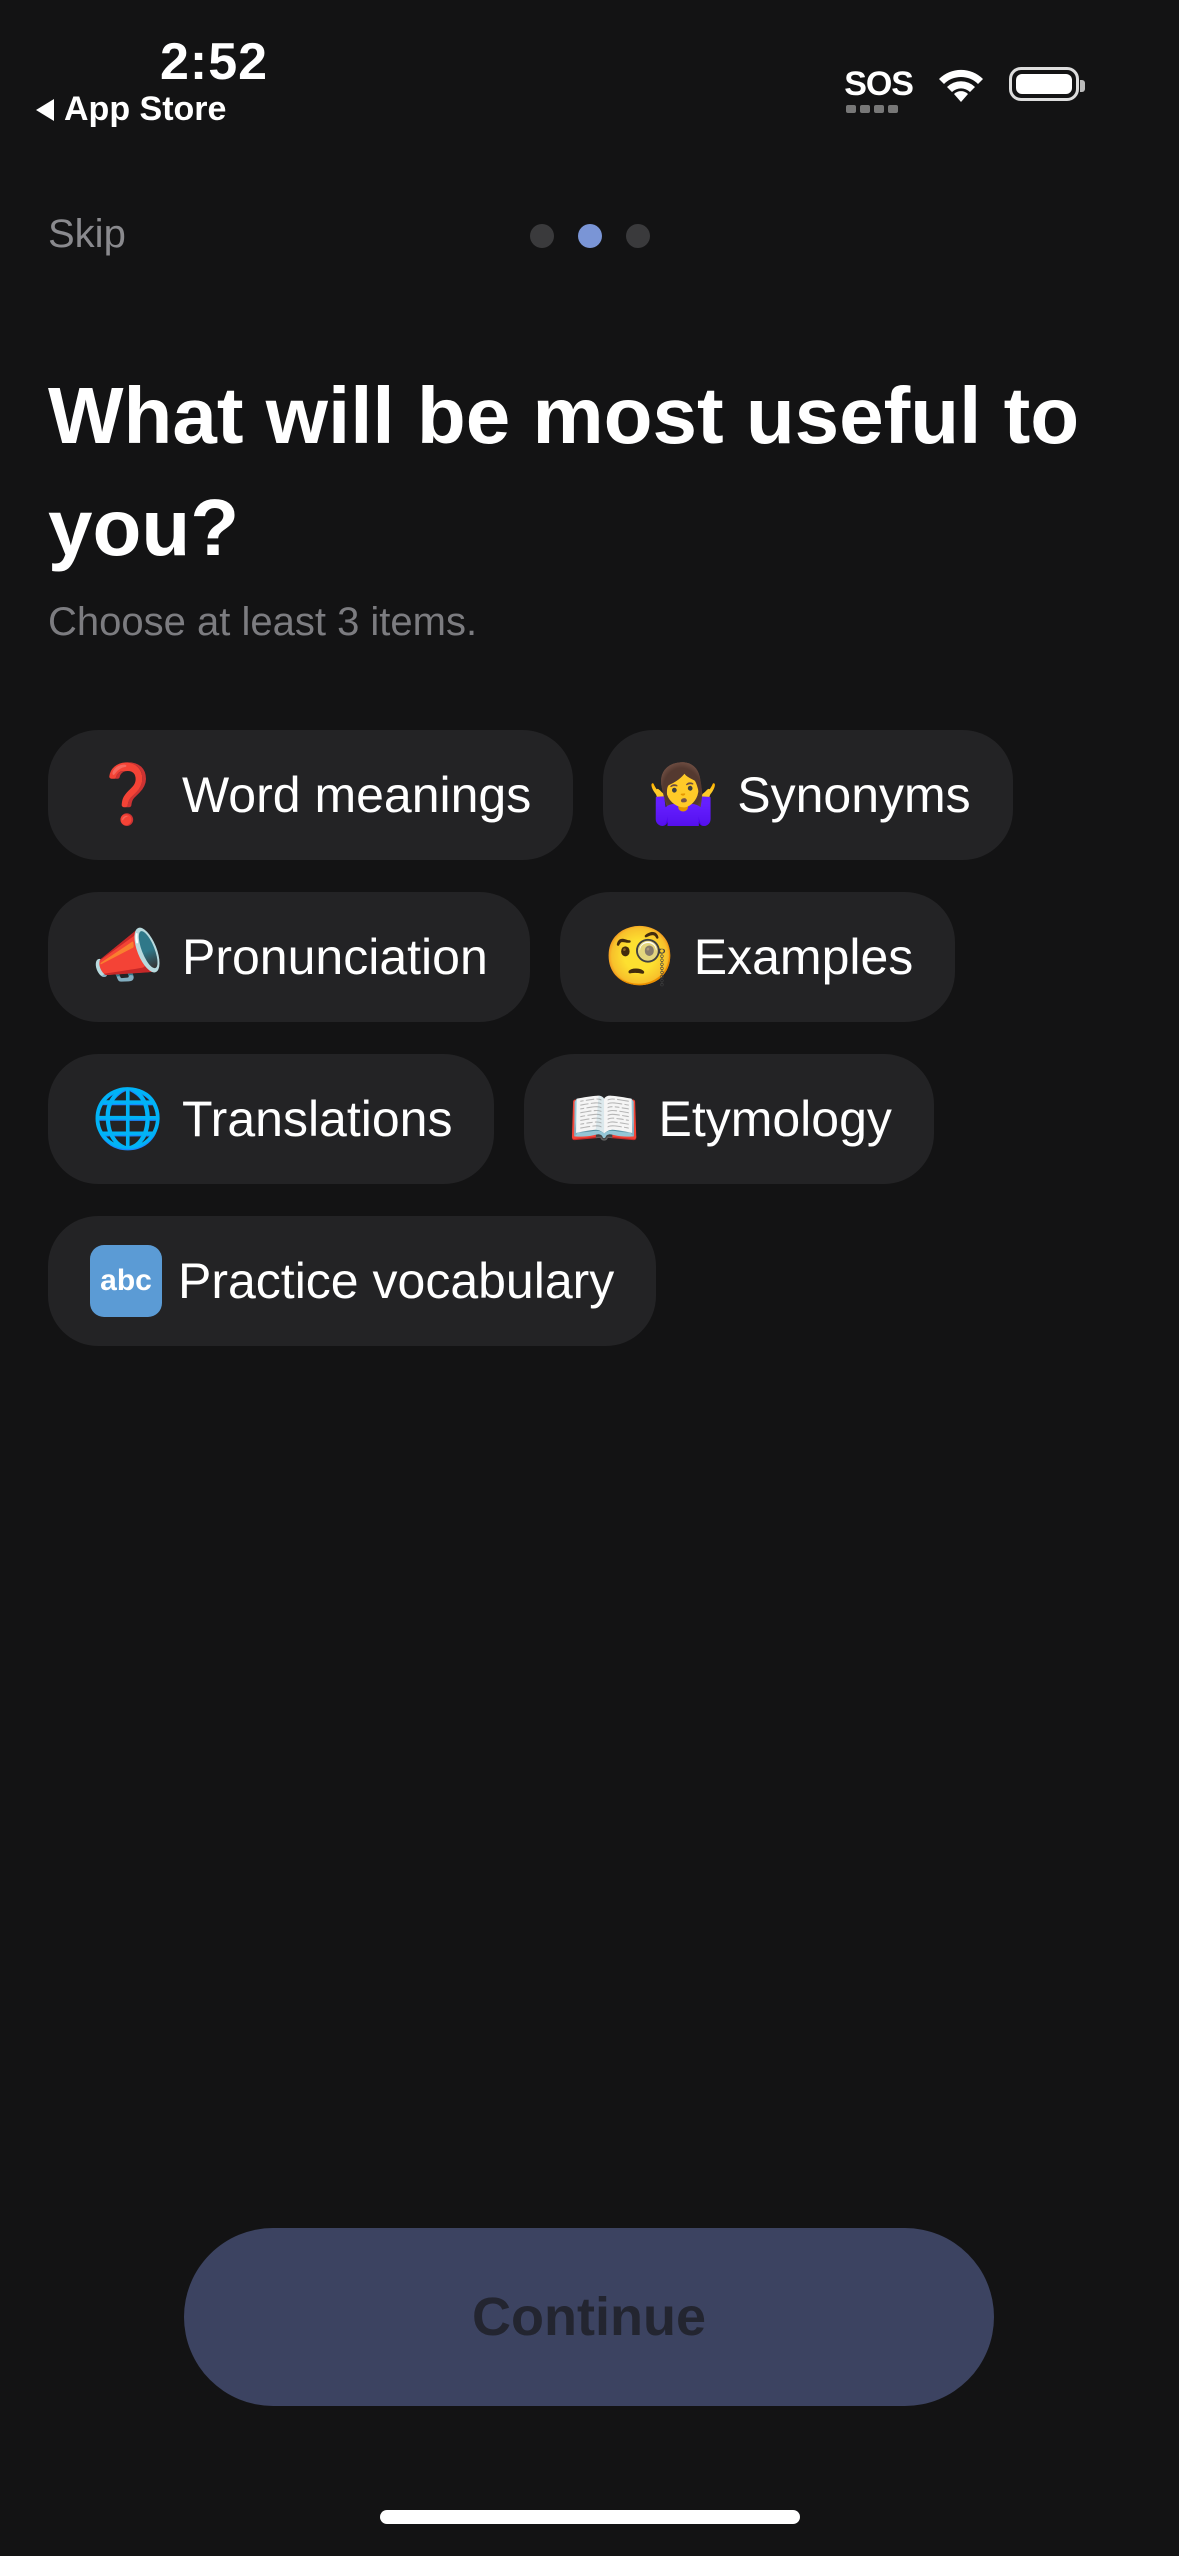  Describe the element at coordinates (87, 234) in the screenshot. I see `skip-button: Skip` at that location.